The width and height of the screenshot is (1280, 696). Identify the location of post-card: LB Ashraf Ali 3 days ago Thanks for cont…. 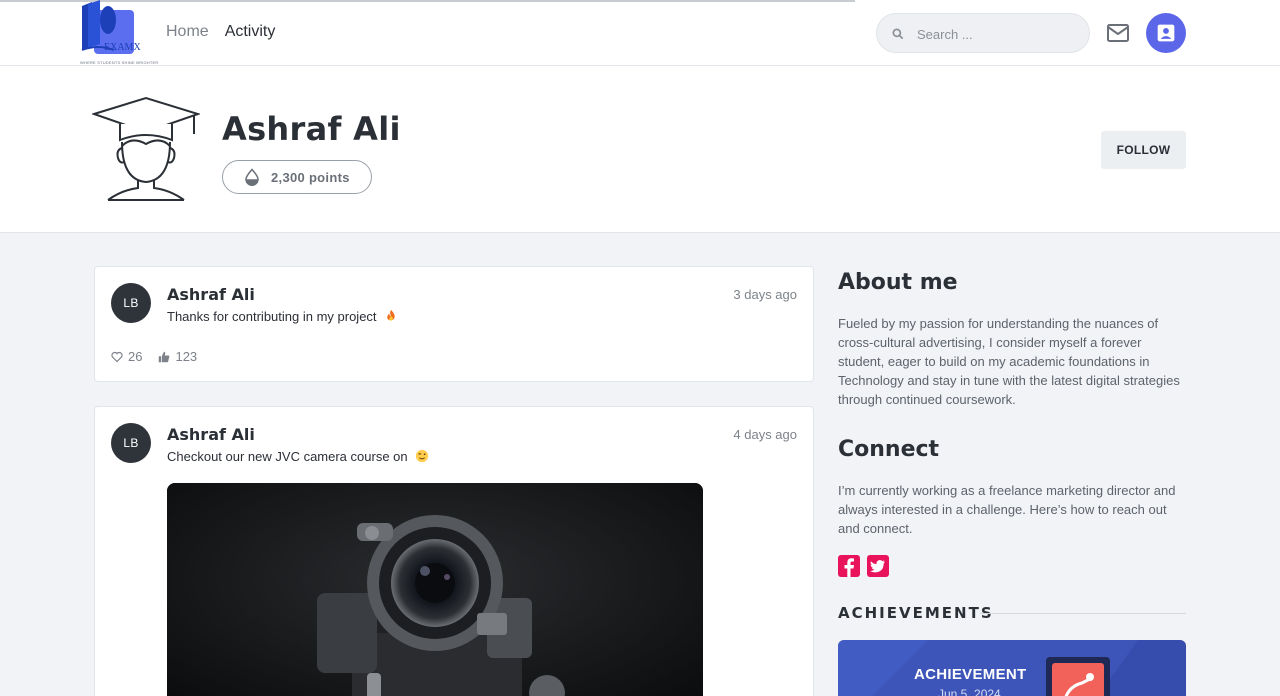
(454, 324).